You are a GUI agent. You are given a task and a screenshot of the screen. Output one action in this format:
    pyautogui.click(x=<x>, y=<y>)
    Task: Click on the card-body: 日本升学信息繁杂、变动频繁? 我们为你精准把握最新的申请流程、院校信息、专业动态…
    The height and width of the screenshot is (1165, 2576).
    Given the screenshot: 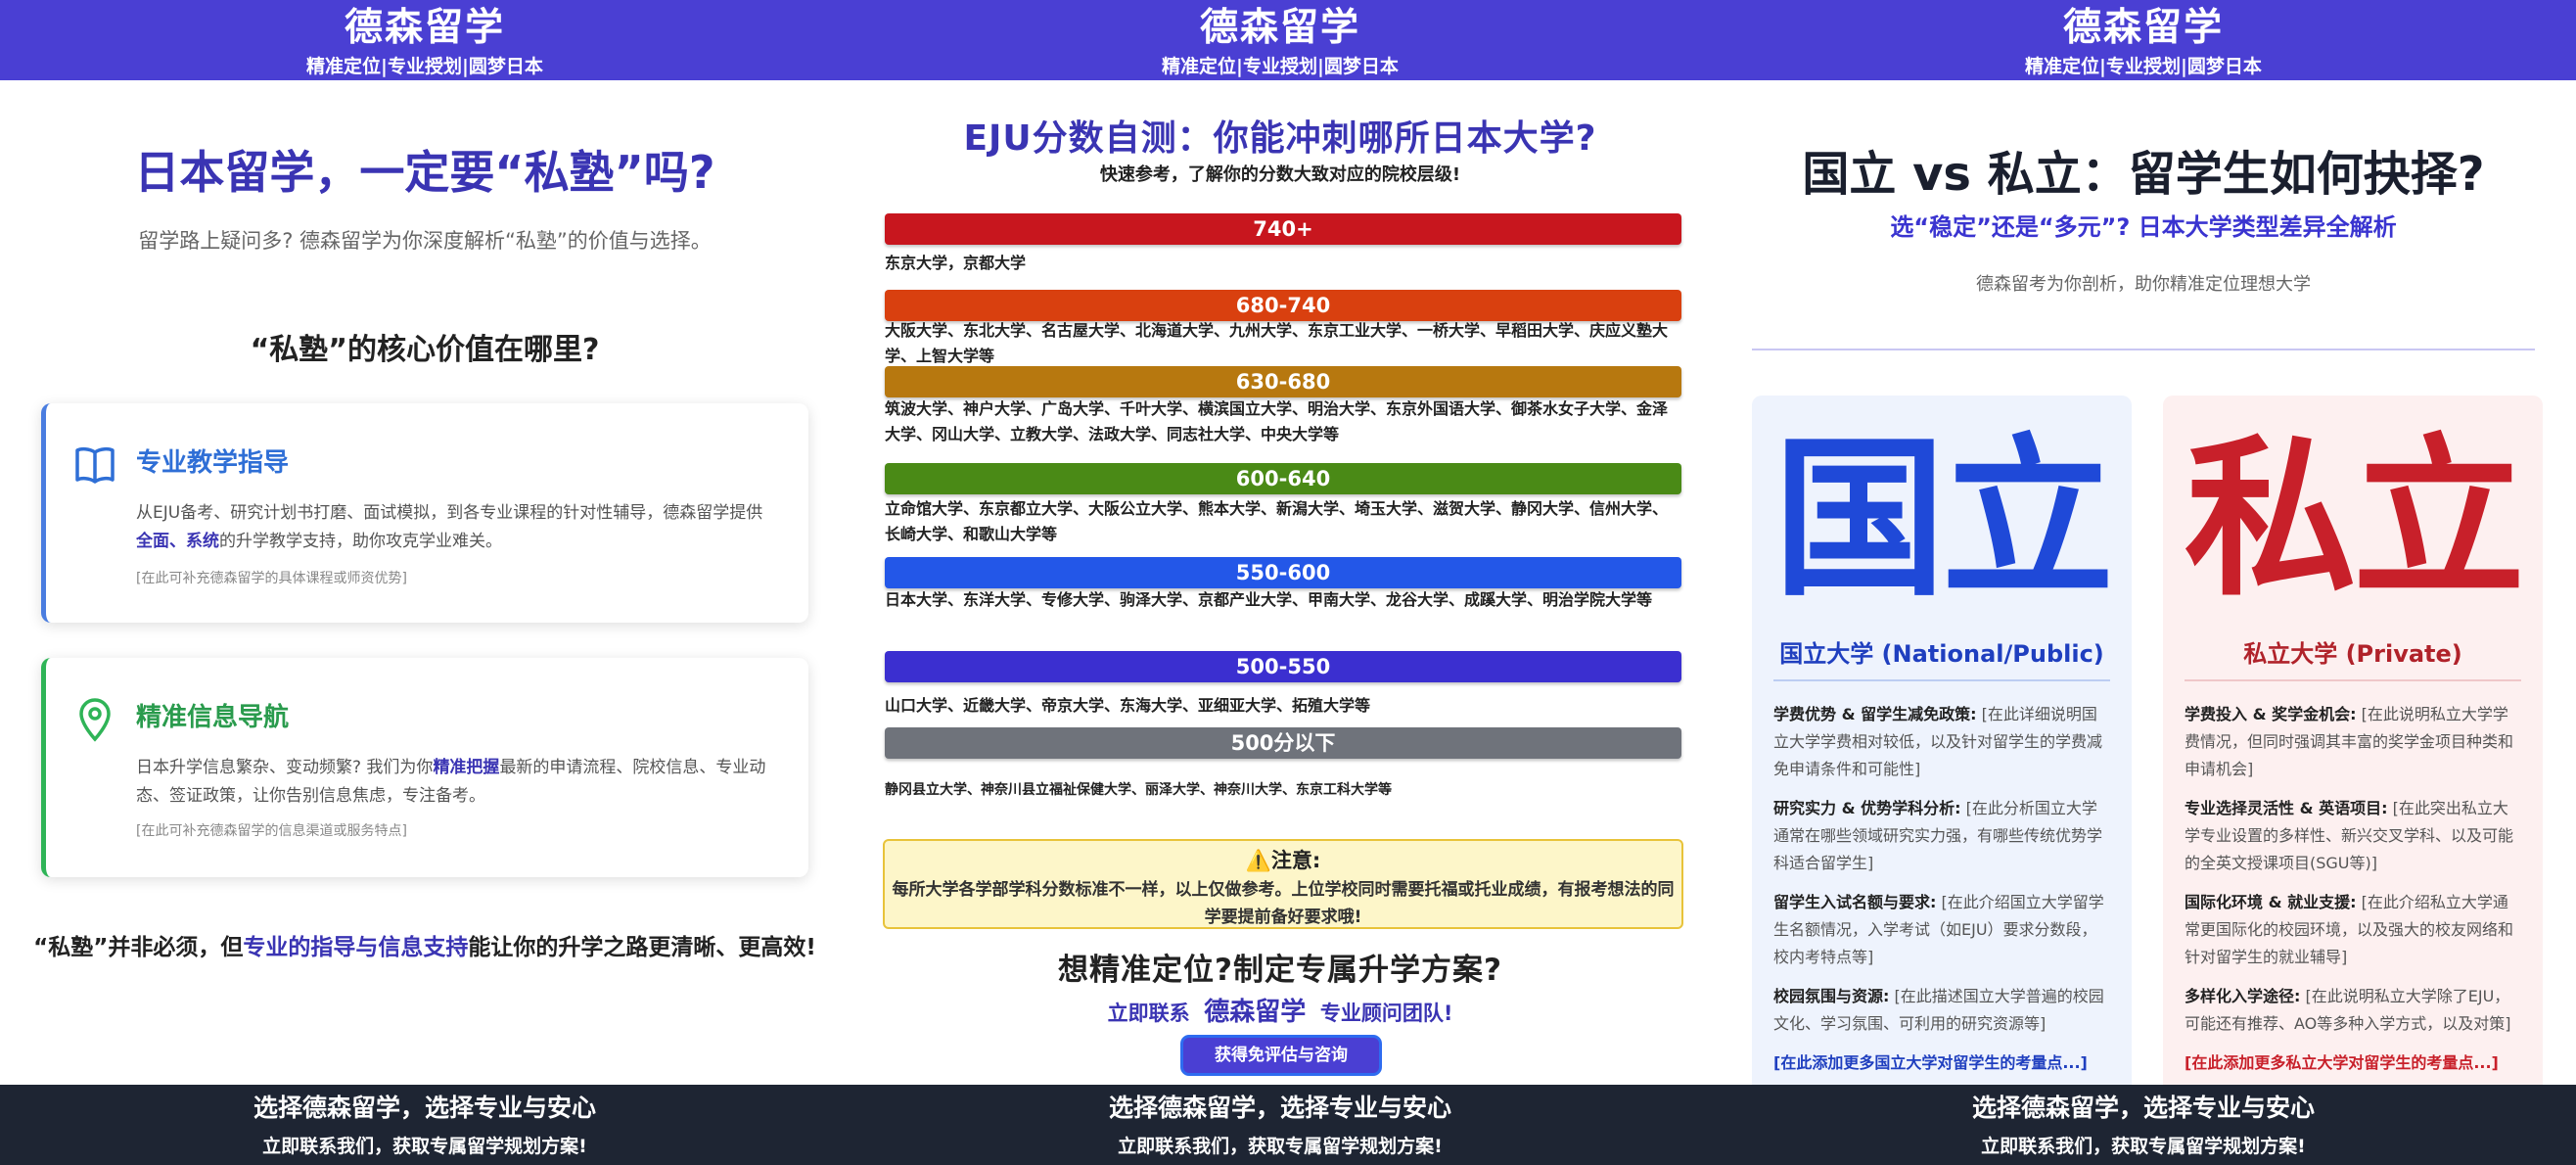 What is the action you would take?
    pyautogui.click(x=451, y=782)
    